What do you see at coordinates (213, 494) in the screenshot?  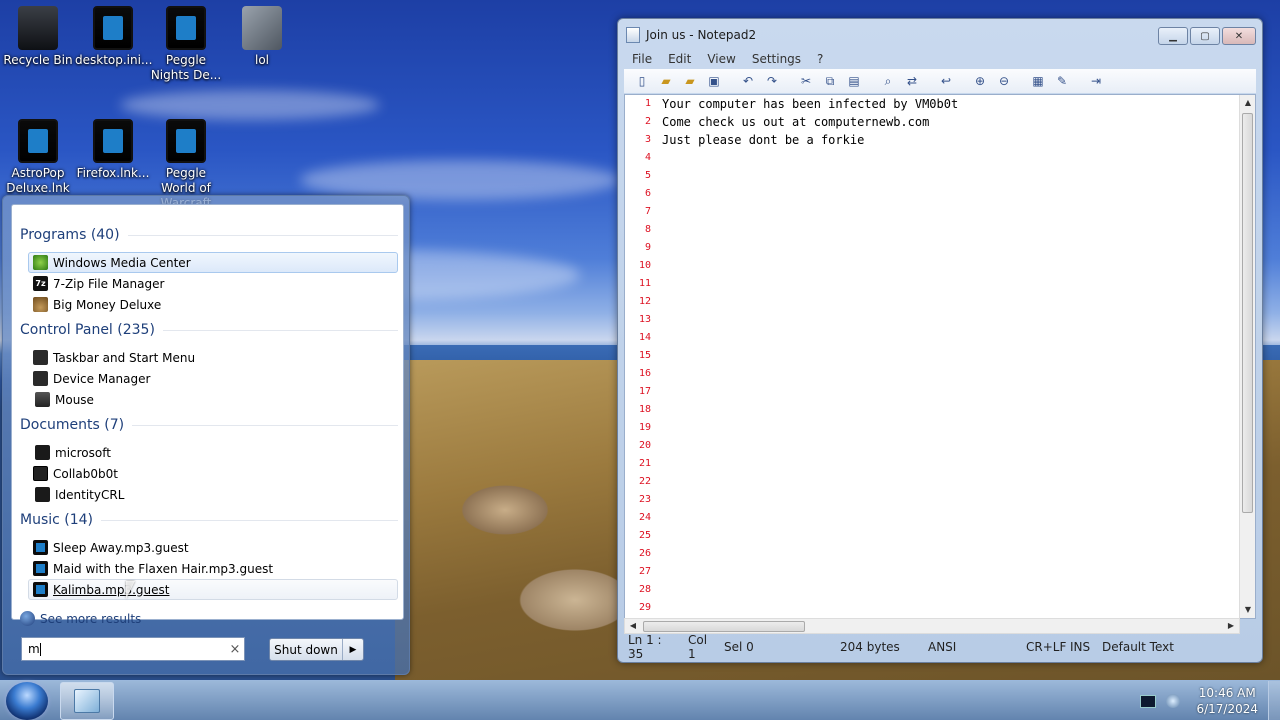 I see `result-identitycrl: IdentityCRL` at bounding box center [213, 494].